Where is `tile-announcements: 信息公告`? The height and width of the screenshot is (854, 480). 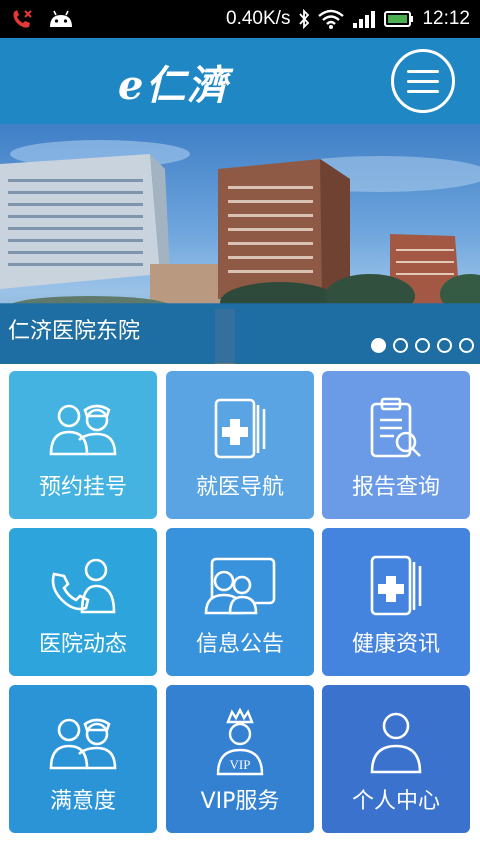 tile-announcements: 信息公告 is located at coordinates (240, 602).